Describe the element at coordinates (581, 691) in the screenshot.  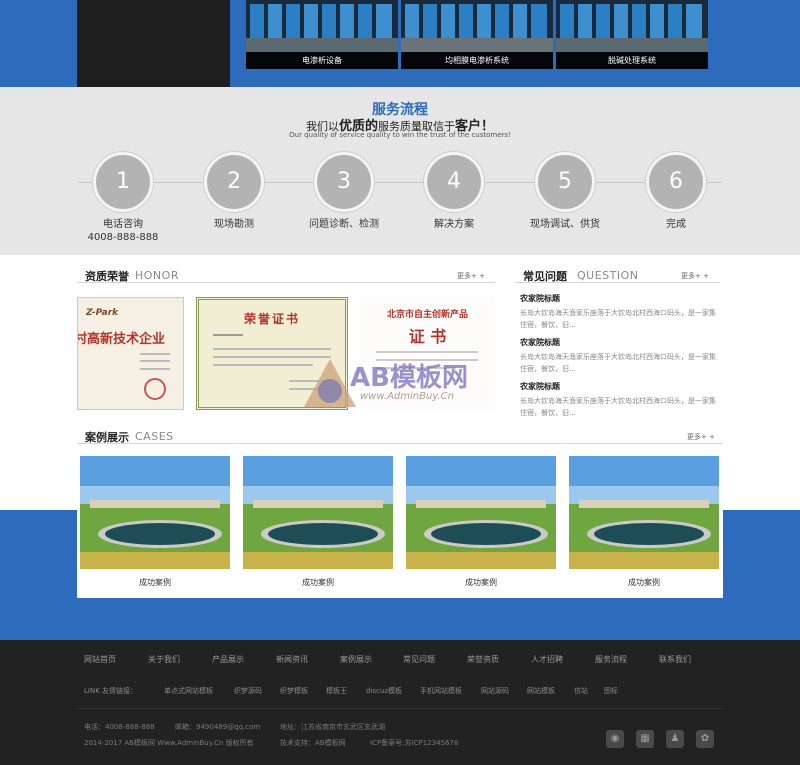
I see `footer-link: 仿站` at that location.